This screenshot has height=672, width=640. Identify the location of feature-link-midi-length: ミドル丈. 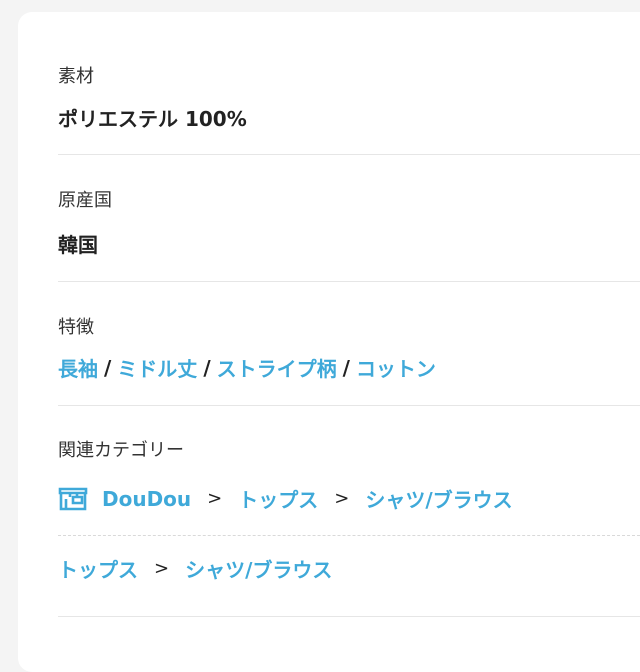
(157, 367).